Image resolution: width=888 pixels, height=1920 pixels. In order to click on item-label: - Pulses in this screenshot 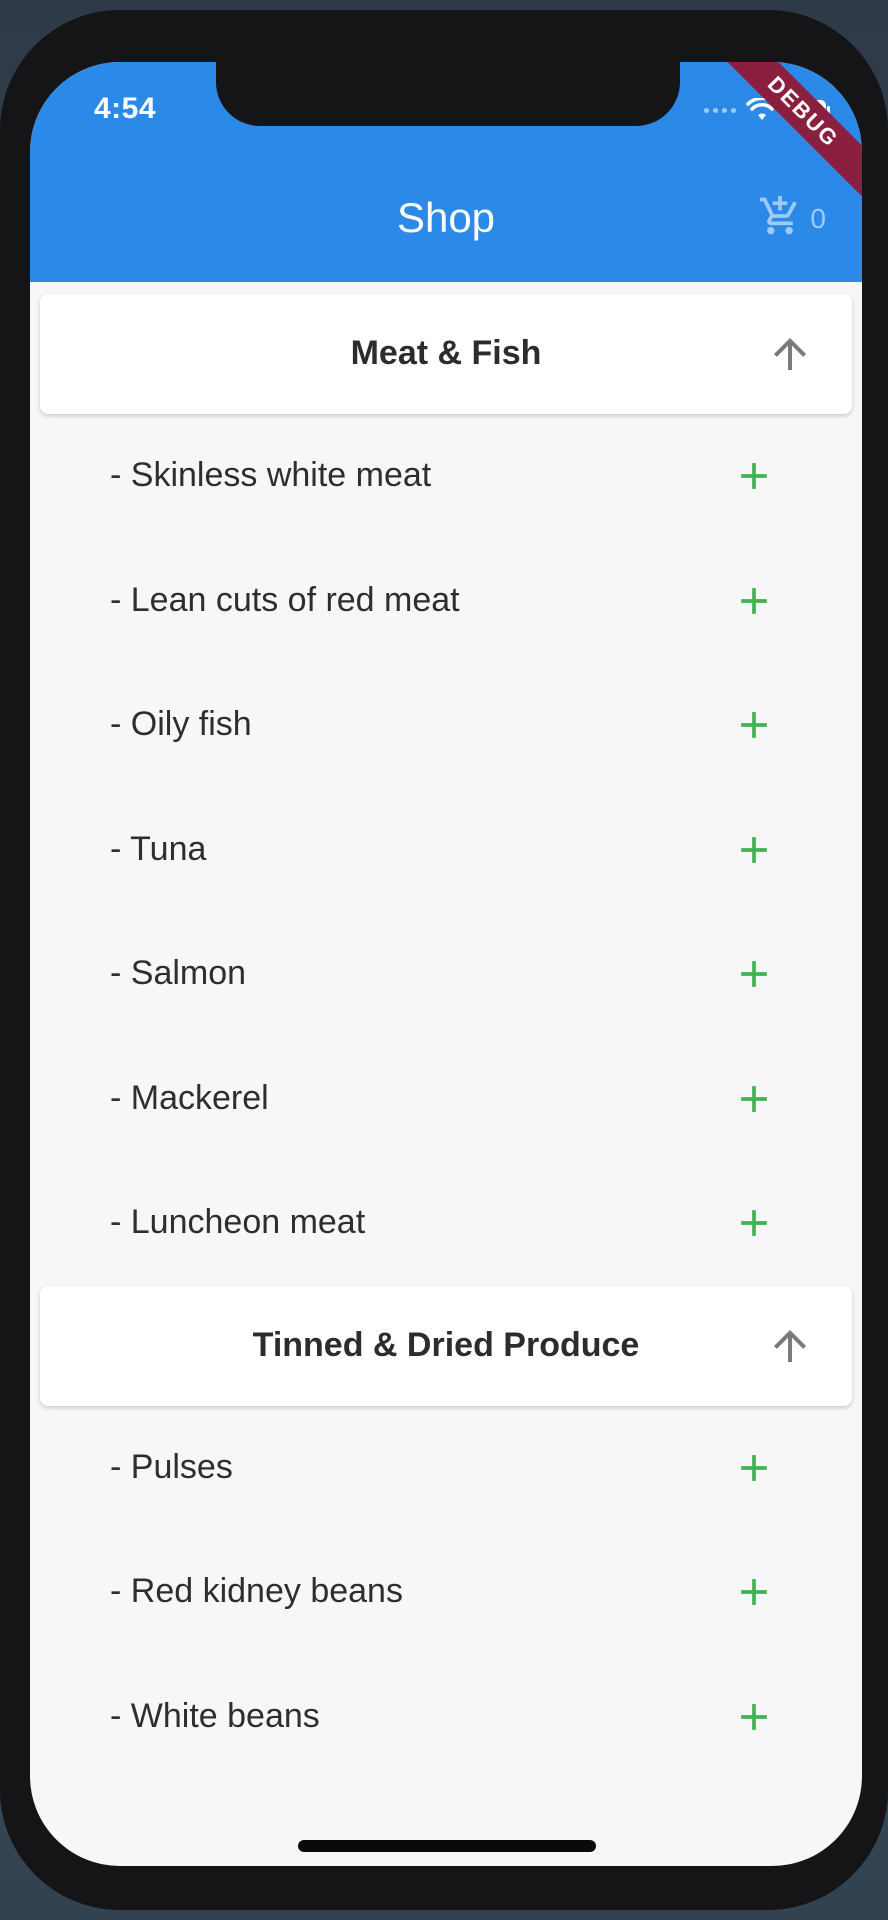, I will do `click(171, 1466)`.